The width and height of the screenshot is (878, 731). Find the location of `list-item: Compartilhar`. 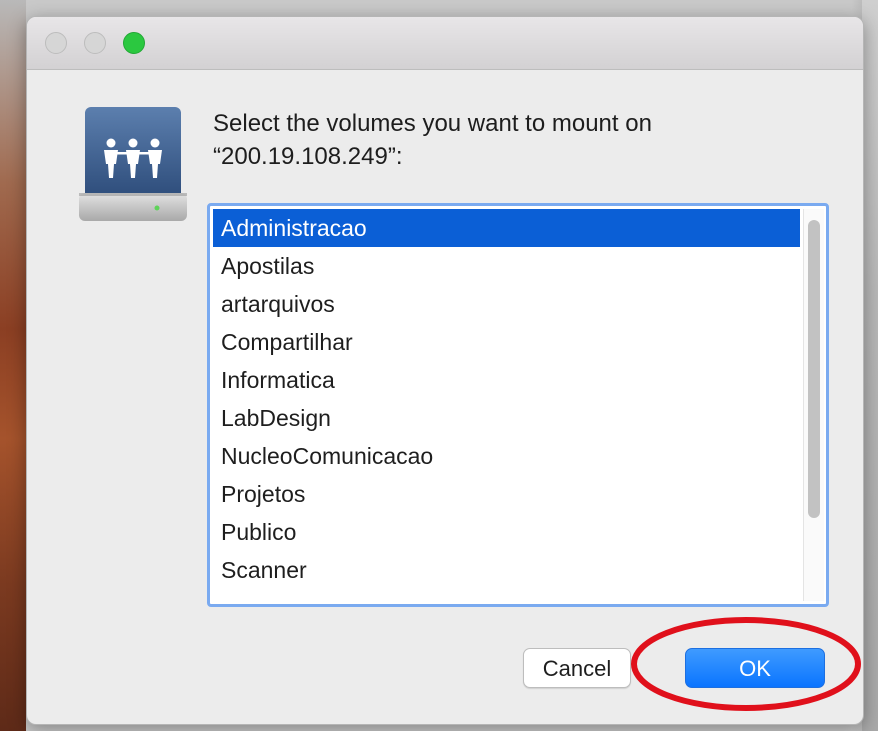

list-item: Compartilhar is located at coordinates (506, 342).